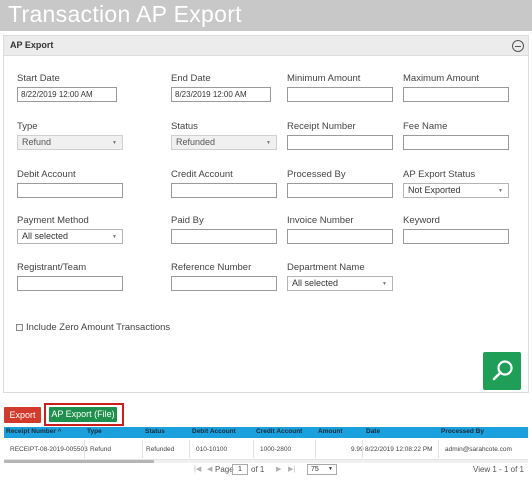 The height and width of the screenshot is (480, 532). What do you see at coordinates (45, 236) in the screenshot?
I see `payment-method-value: All selected` at bounding box center [45, 236].